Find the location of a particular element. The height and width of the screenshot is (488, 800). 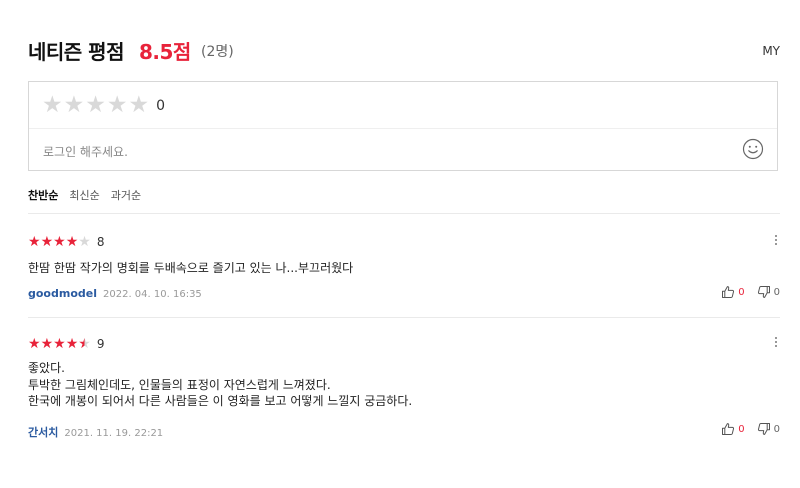

review-text: 한땀 한땀 작가의 명회를 두배속으로 즐기고 있는 나...부끄러웠다 is located at coordinates (190, 268).